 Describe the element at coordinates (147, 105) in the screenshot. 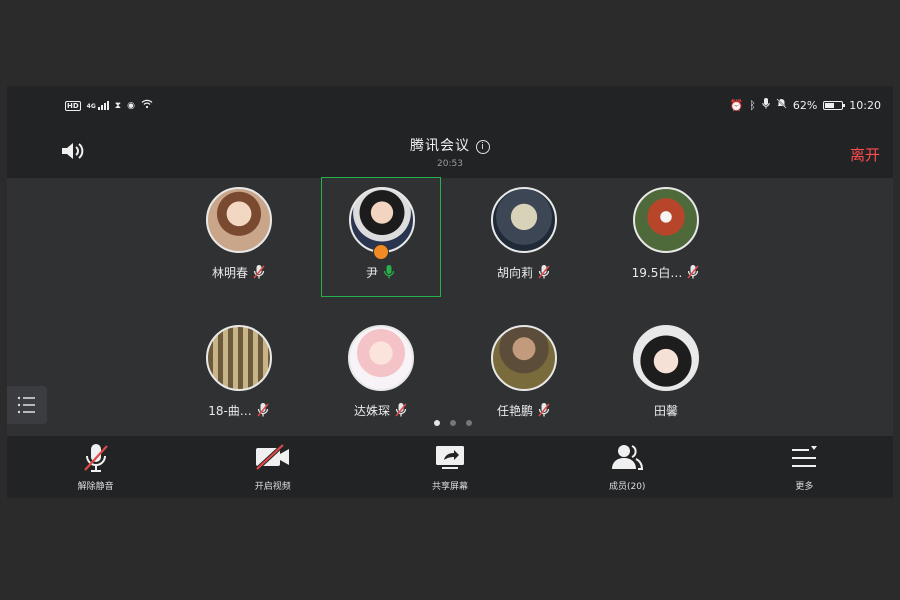

I see `wifi-icon` at that location.